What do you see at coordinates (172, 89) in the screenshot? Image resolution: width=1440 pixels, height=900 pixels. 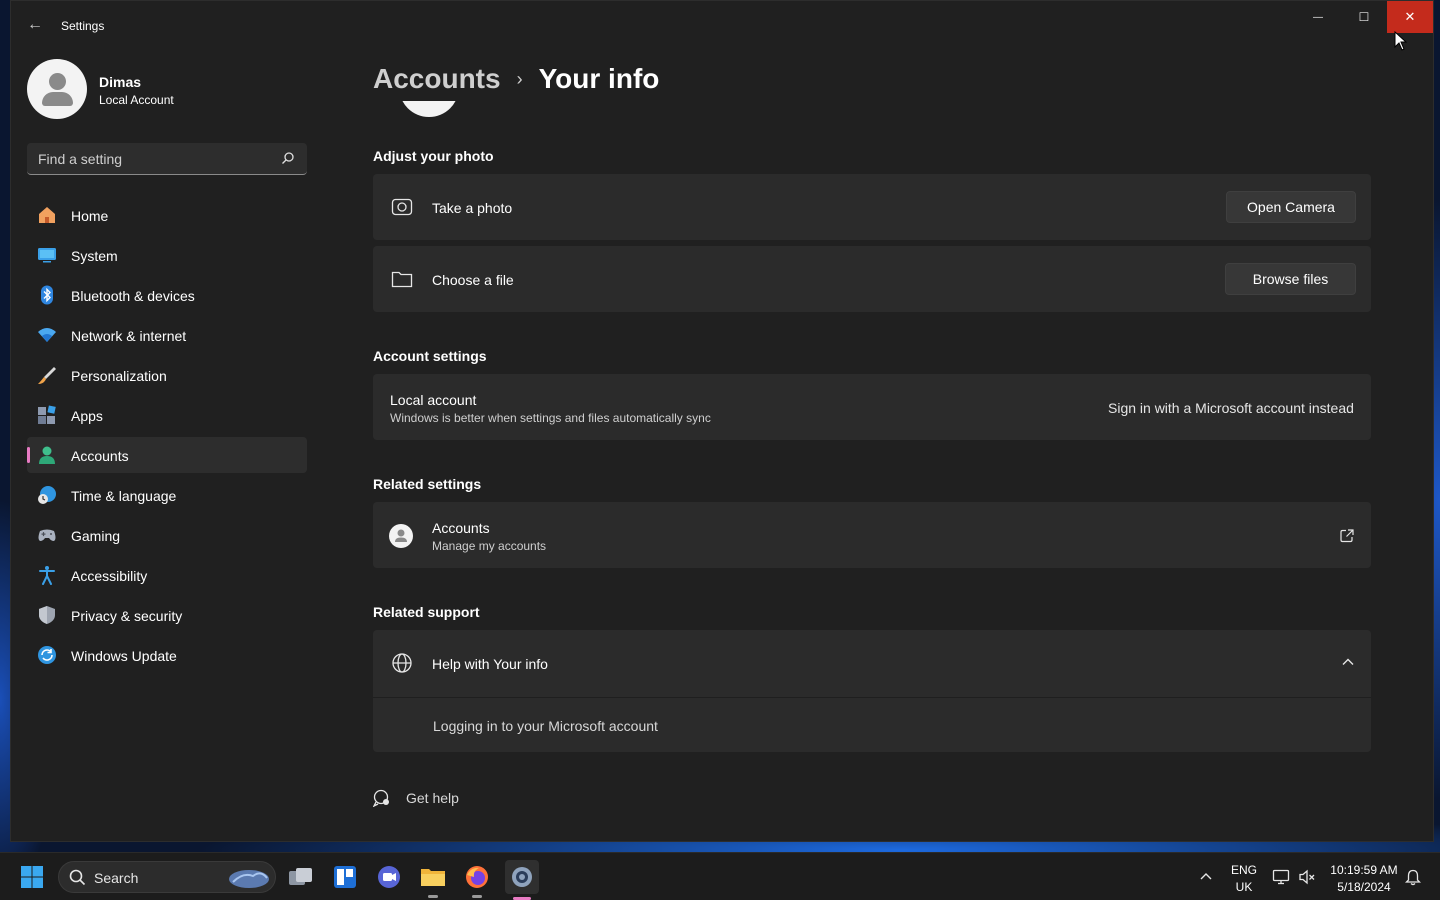 I see `profile-header: Dimas Local Account` at bounding box center [172, 89].